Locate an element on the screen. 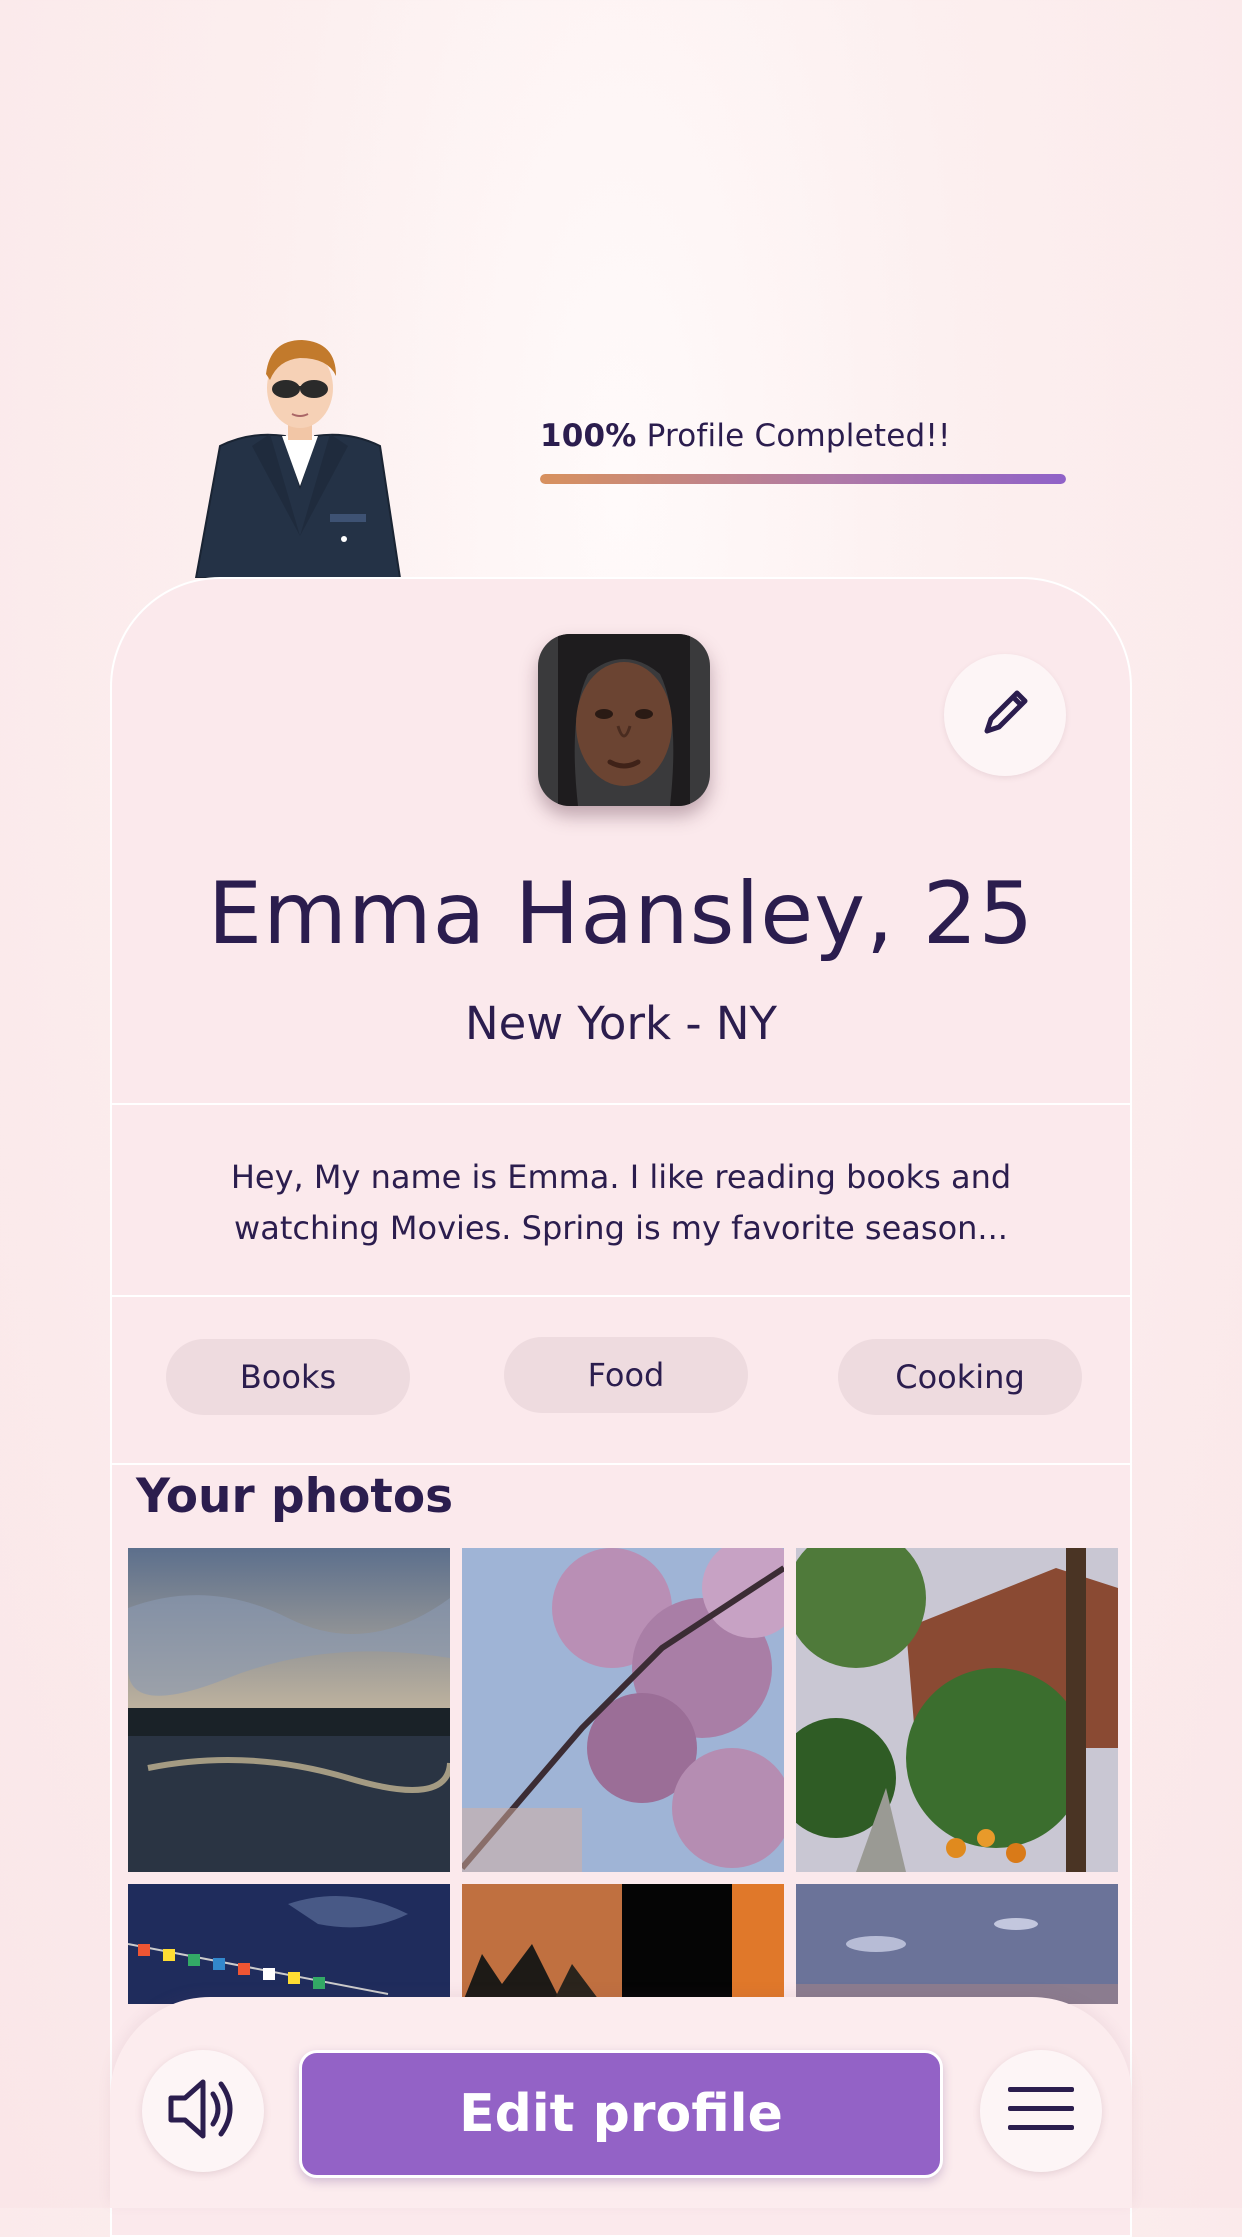 The width and height of the screenshot is (1242, 2237). profile-progress: 100% Profile Completed!! is located at coordinates (803, 451).